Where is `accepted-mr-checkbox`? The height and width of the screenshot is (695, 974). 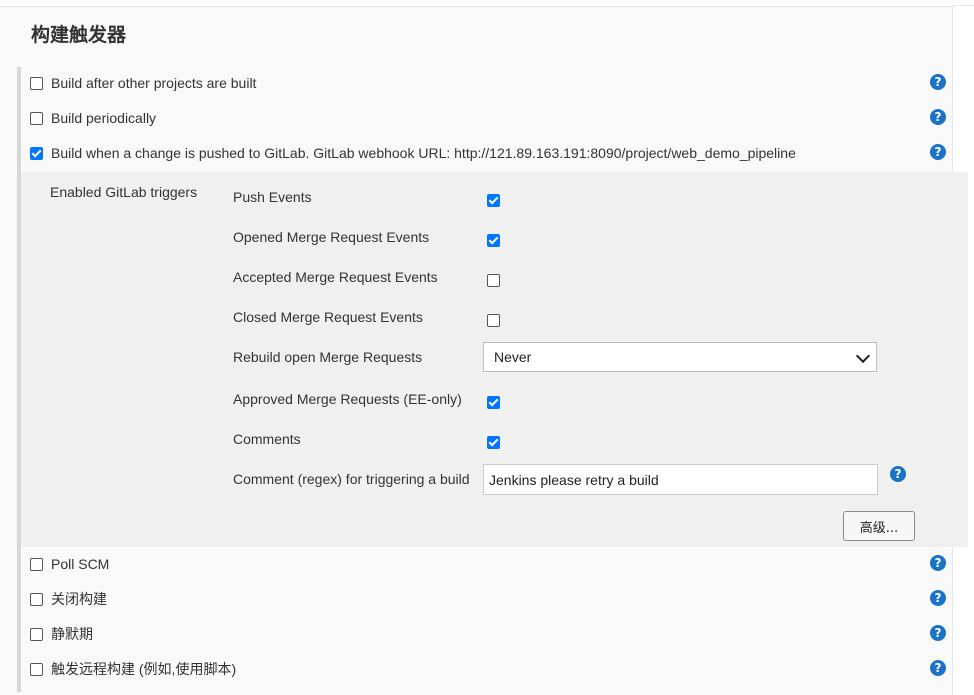
accepted-mr-checkbox is located at coordinates (493, 280).